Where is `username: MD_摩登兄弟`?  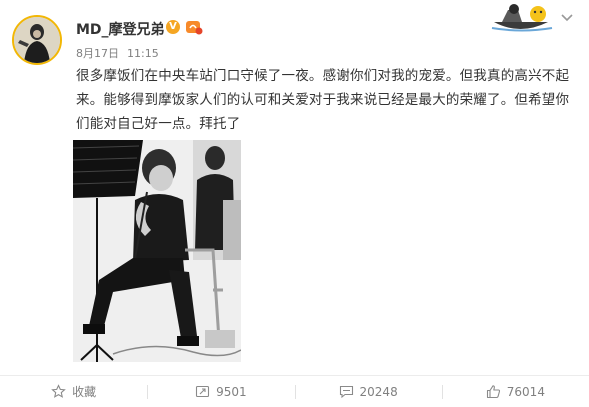 username: MD_摩登兄弟 is located at coordinates (120, 29).